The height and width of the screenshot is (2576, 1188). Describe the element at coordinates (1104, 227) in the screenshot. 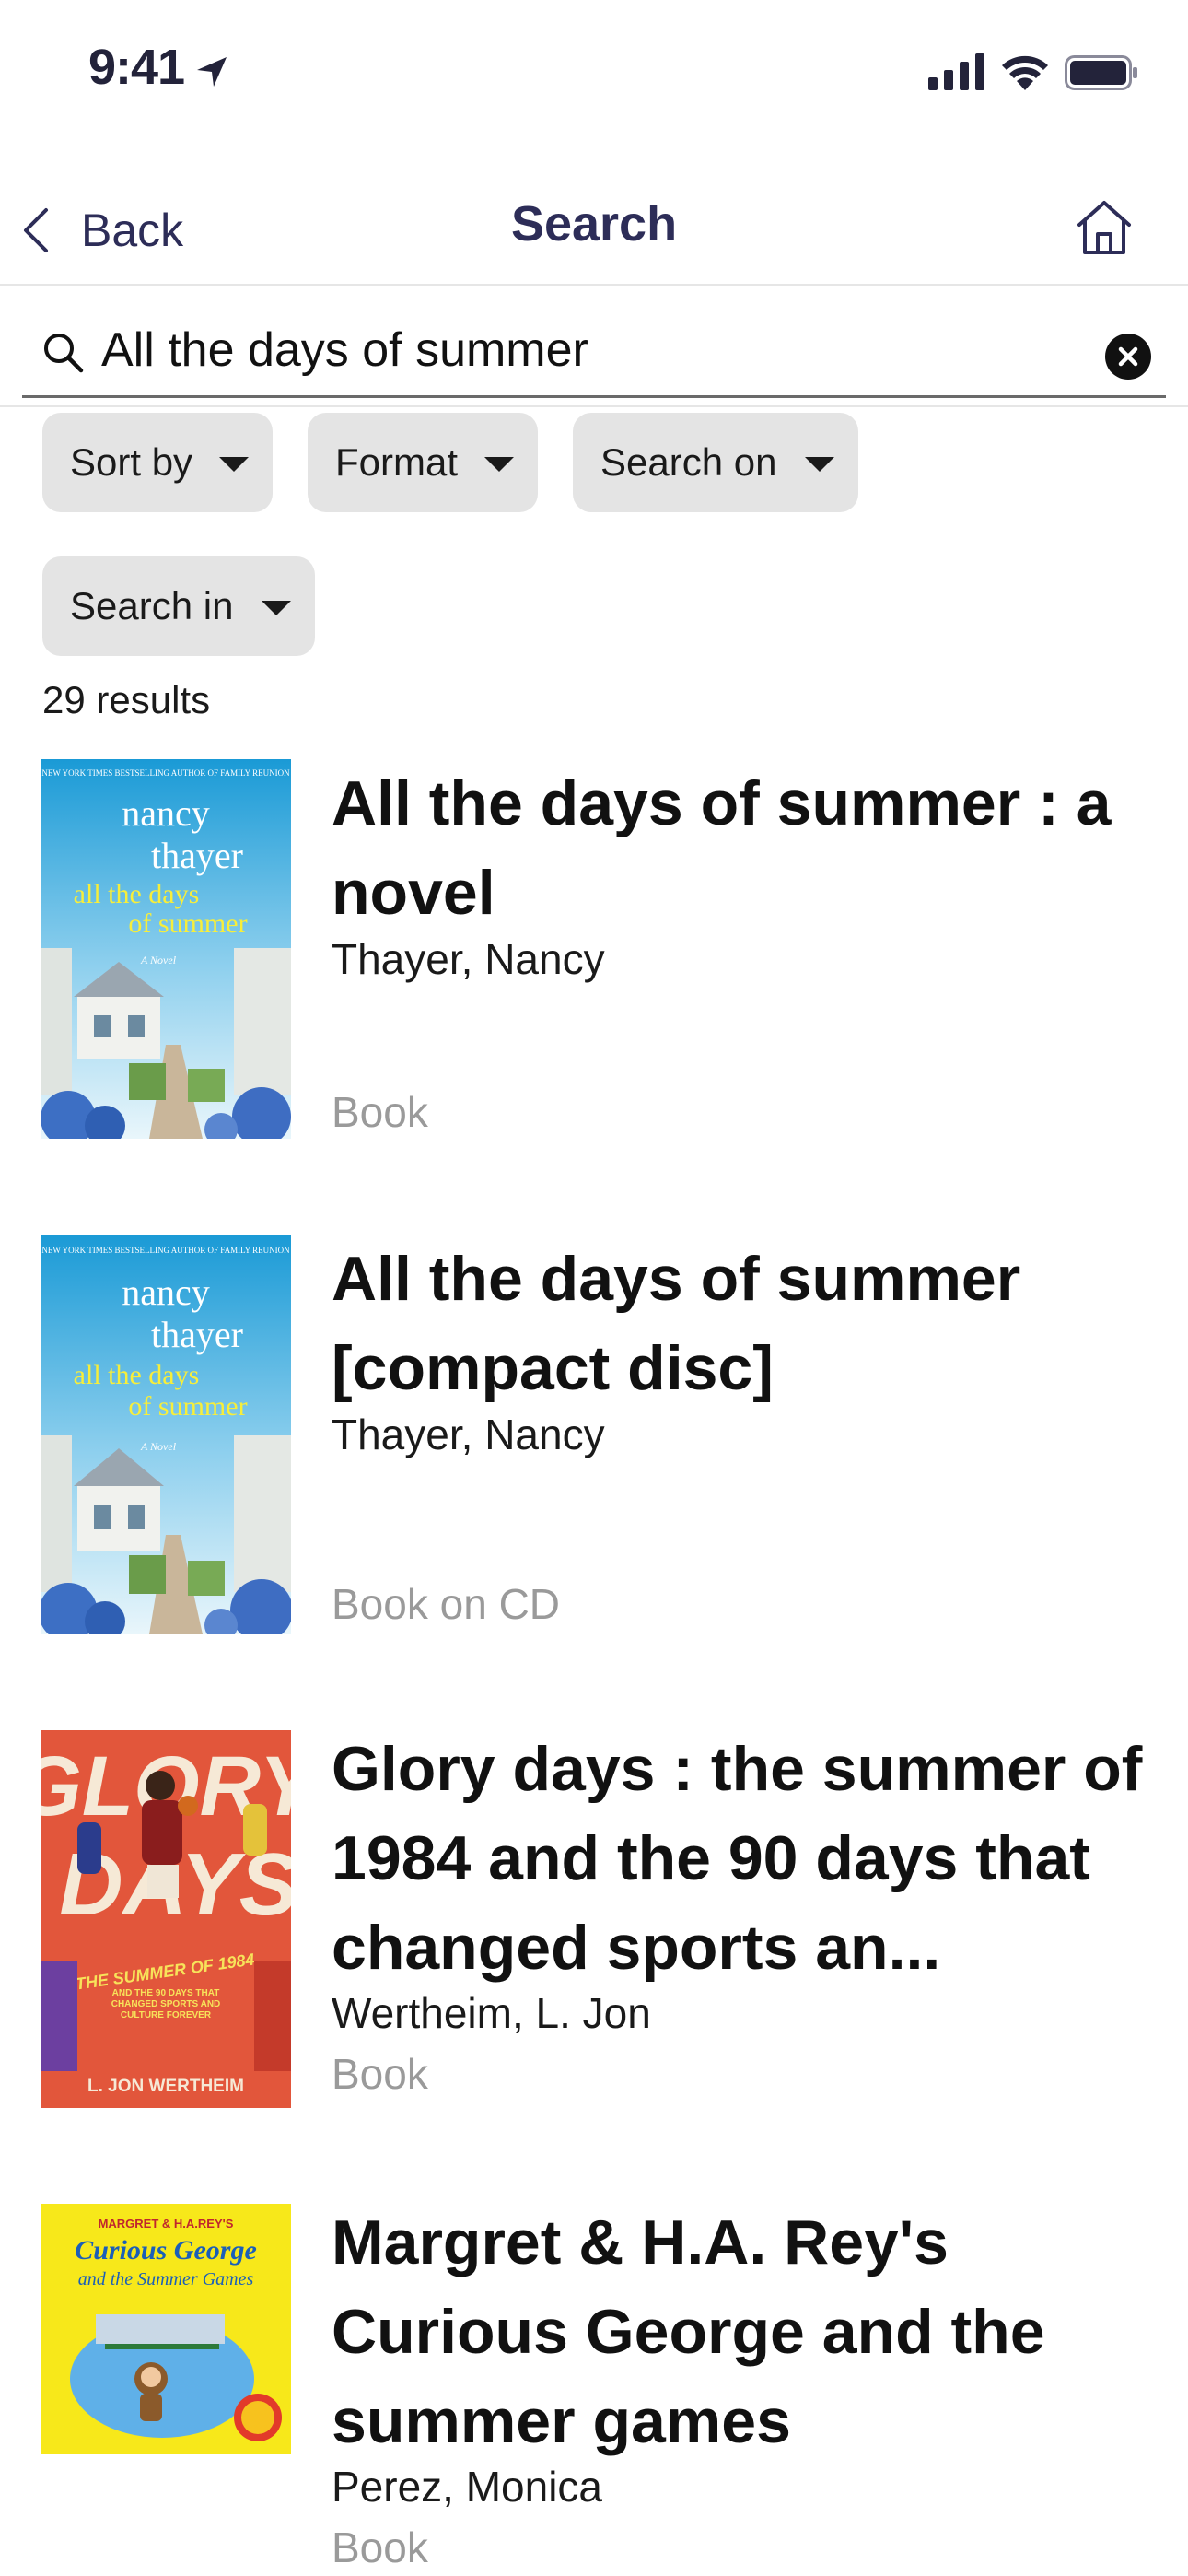

I see `home-icon` at that location.